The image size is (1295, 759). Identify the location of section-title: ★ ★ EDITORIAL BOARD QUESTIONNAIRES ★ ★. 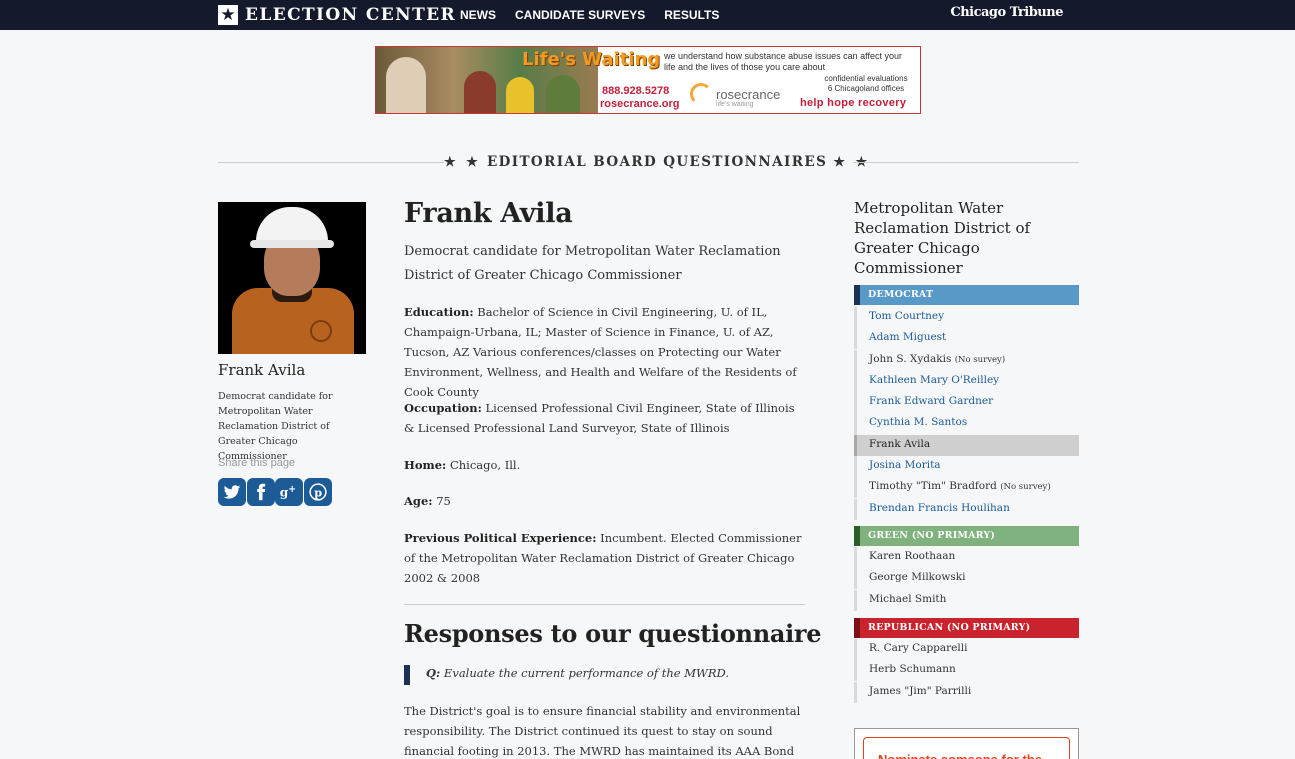
(657, 162).